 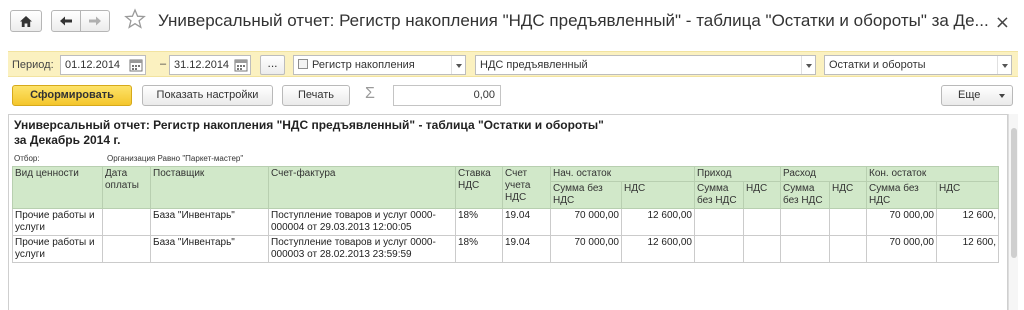 What do you see at coordinates (719, 195) in the screenshot?
I see `header-receipt-sum: Сумма без НДС` at bounding box center [719, 195].